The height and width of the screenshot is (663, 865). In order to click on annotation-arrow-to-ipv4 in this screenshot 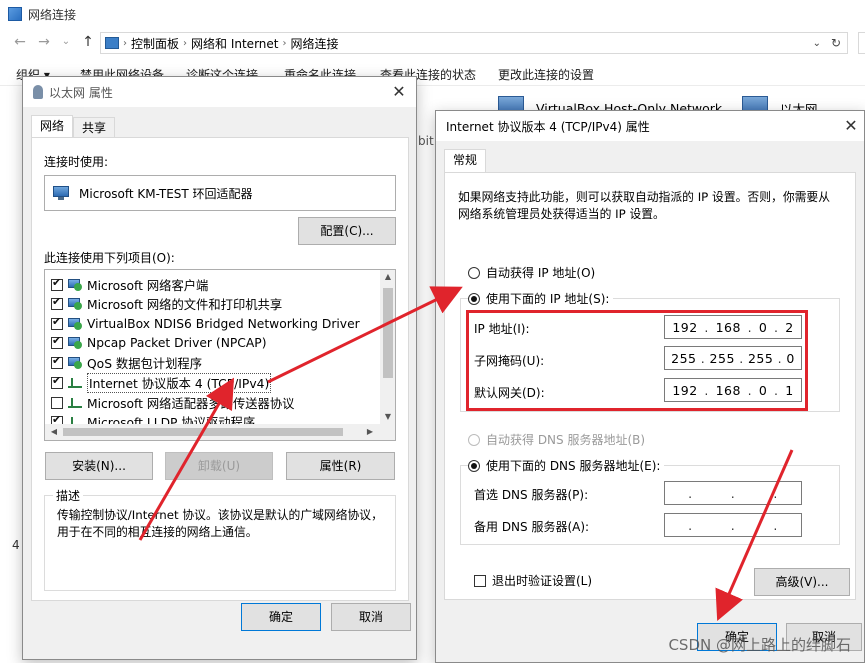, I will do `click(186, 459)`.